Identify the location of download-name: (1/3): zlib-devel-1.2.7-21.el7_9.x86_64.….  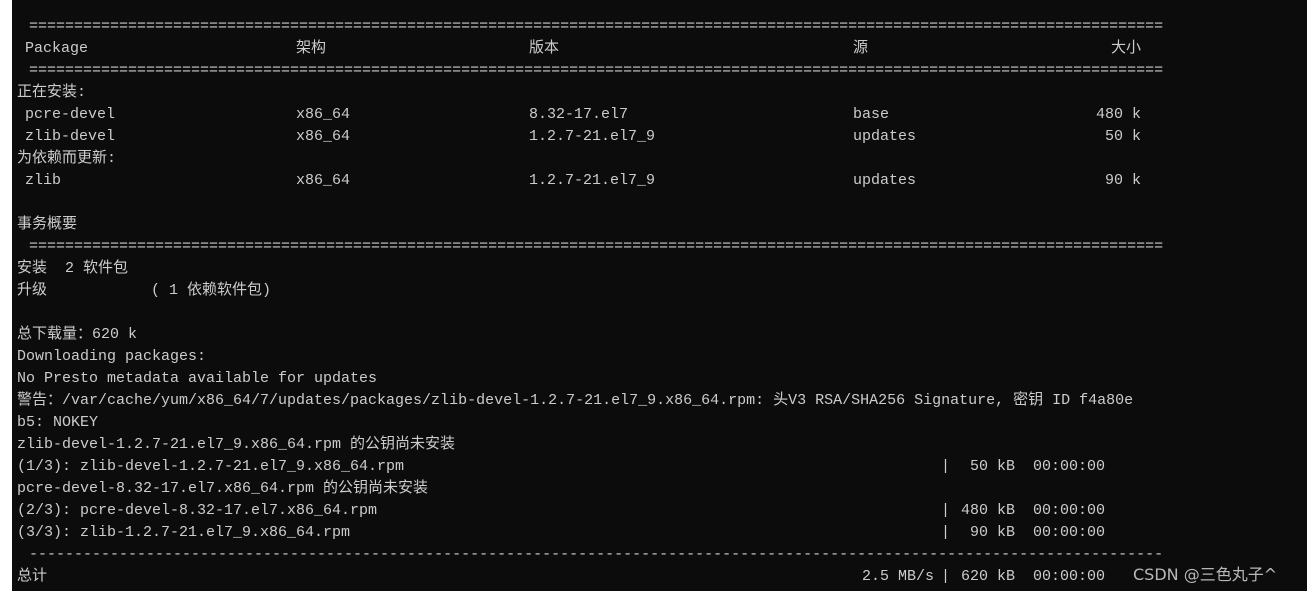
(211, 466).